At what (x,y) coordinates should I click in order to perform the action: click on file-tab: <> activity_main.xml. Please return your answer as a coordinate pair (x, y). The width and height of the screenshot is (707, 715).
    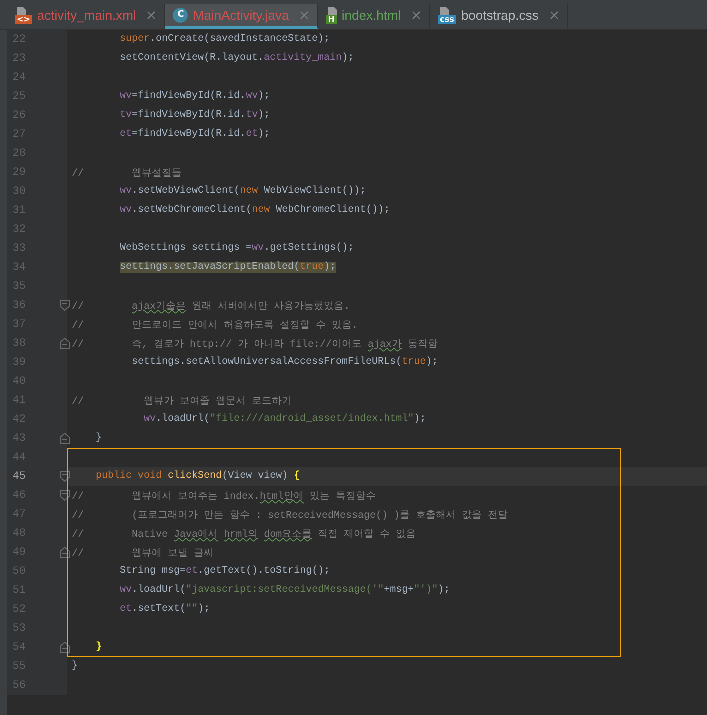
    Looking at the image, I should click on (86, 16).